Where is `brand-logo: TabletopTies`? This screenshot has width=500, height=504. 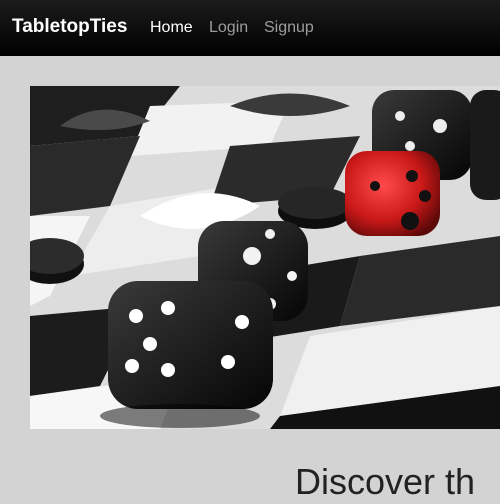
brand-logo: TabletopTies is located at coordinates (69, 27).